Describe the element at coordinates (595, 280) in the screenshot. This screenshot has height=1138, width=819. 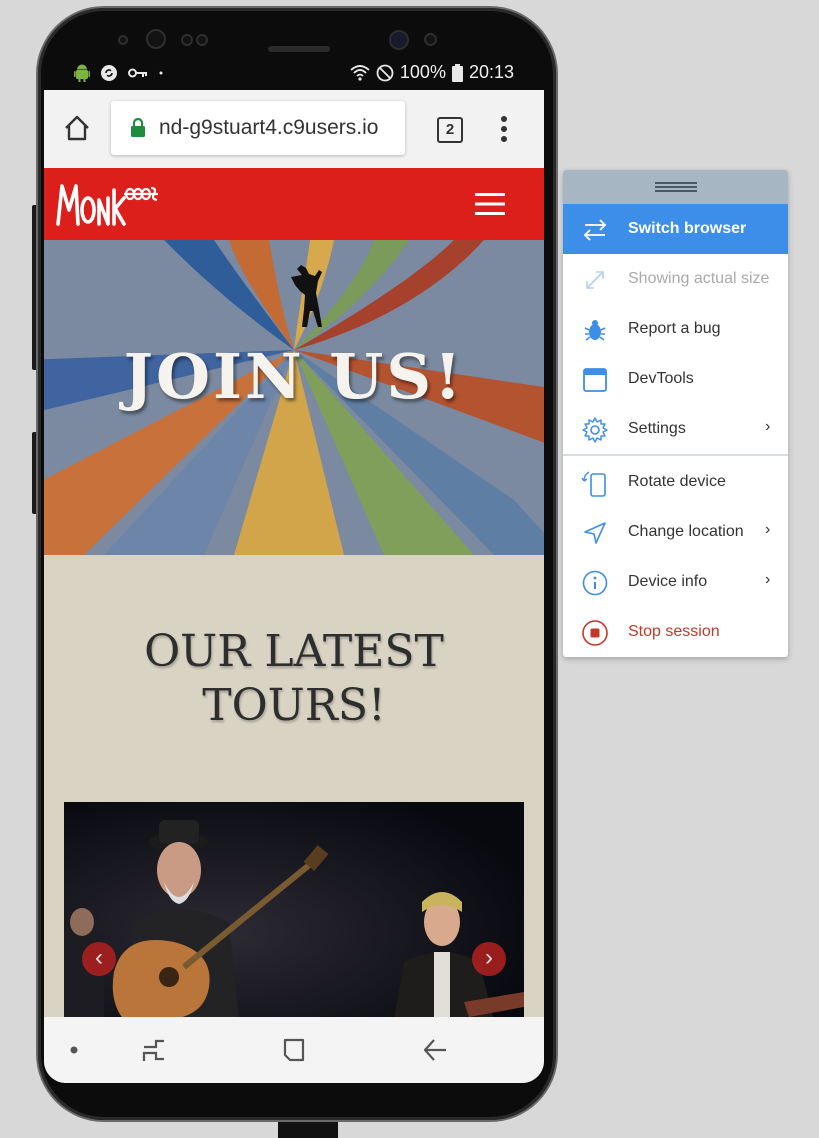
I see `resize-icon` at that location.